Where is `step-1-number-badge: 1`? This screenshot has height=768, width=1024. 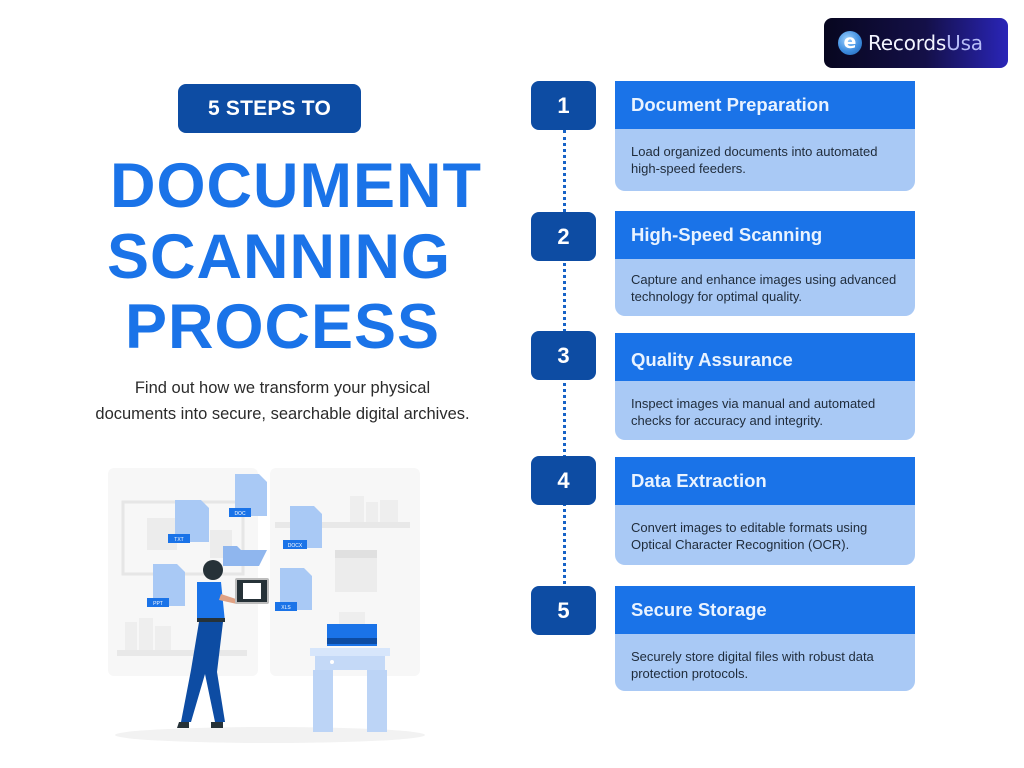 step-1-number-badge: 1 is located at coordinates (563, 105).